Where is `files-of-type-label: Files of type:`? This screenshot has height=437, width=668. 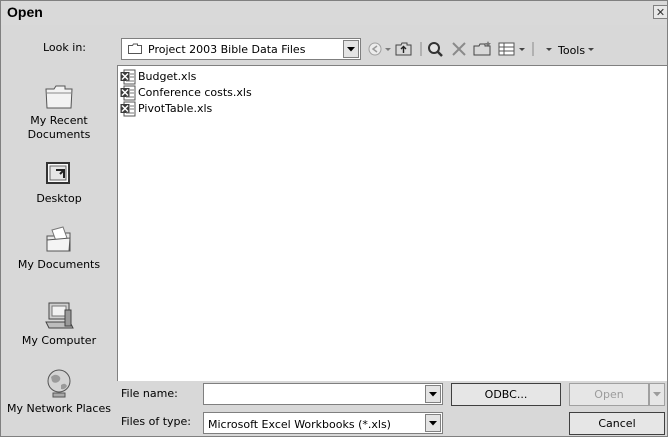 files-of-type-label: Files of type: is located at coordinates (156, 421).